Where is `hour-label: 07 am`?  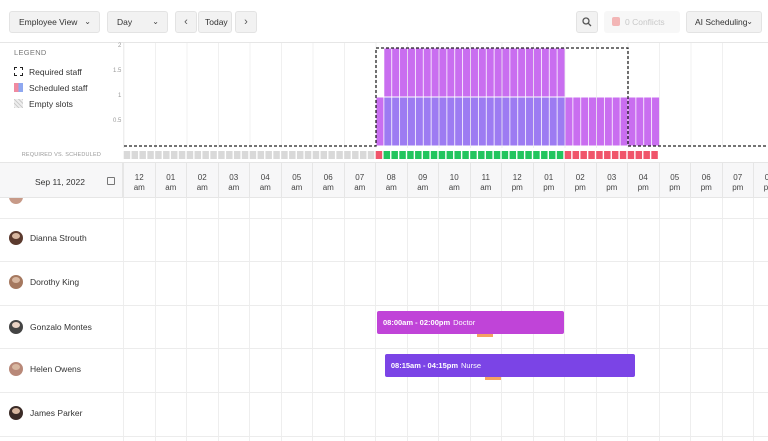 hour-label: 07 am is located at coordinates (359, 180).